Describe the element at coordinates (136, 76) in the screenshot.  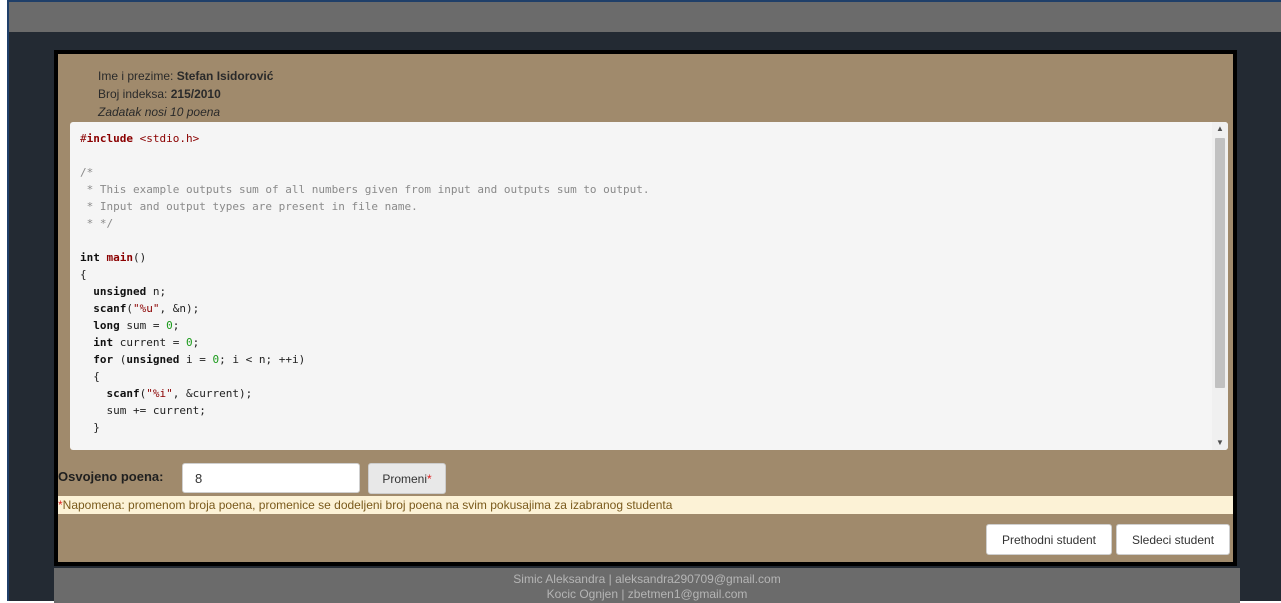
I see `student-name-label: Ime i prezime:` at that location.